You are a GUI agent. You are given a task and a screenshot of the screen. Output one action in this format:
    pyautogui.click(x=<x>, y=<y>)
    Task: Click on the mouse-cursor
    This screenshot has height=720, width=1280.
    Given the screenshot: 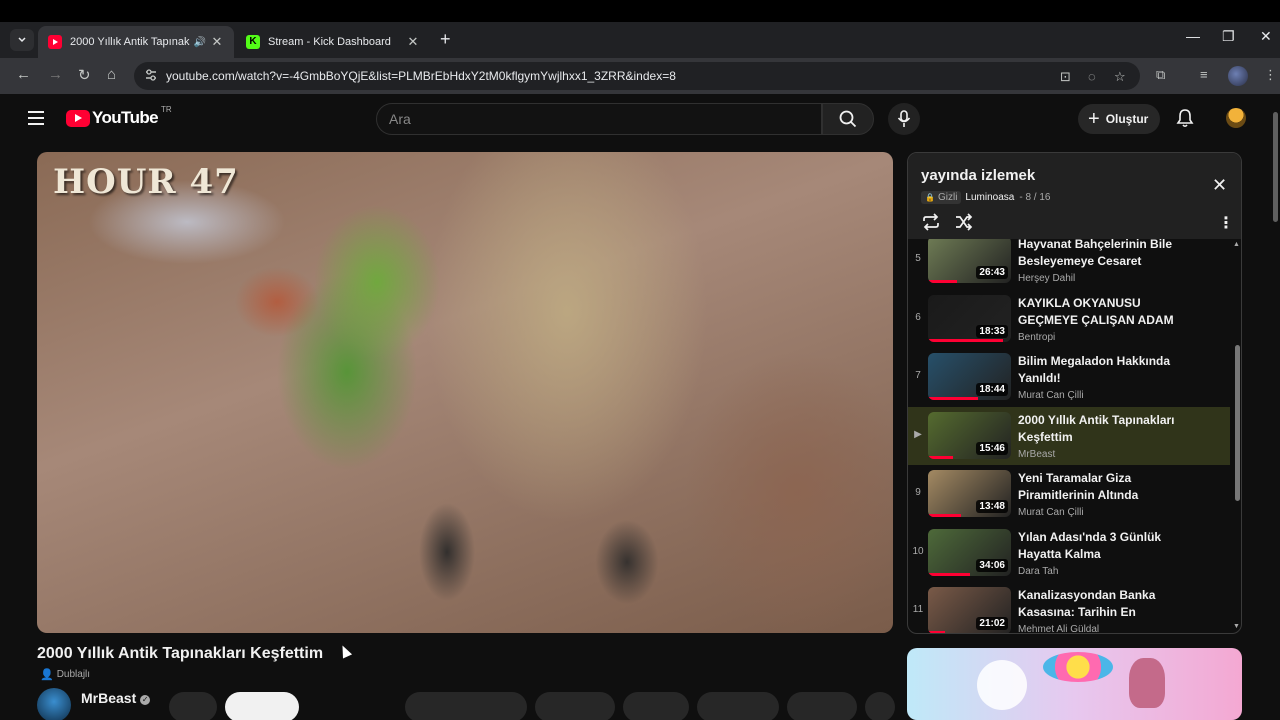 What is the action you would take?
    pyautogui.click(x=345, y=651)
    